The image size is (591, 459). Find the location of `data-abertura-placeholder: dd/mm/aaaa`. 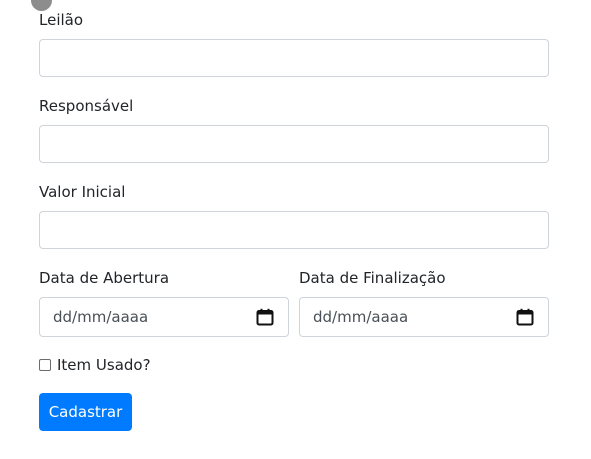

data-abertura-placeholder: dd/mm/aaaa is located at coordinates (101, 317).